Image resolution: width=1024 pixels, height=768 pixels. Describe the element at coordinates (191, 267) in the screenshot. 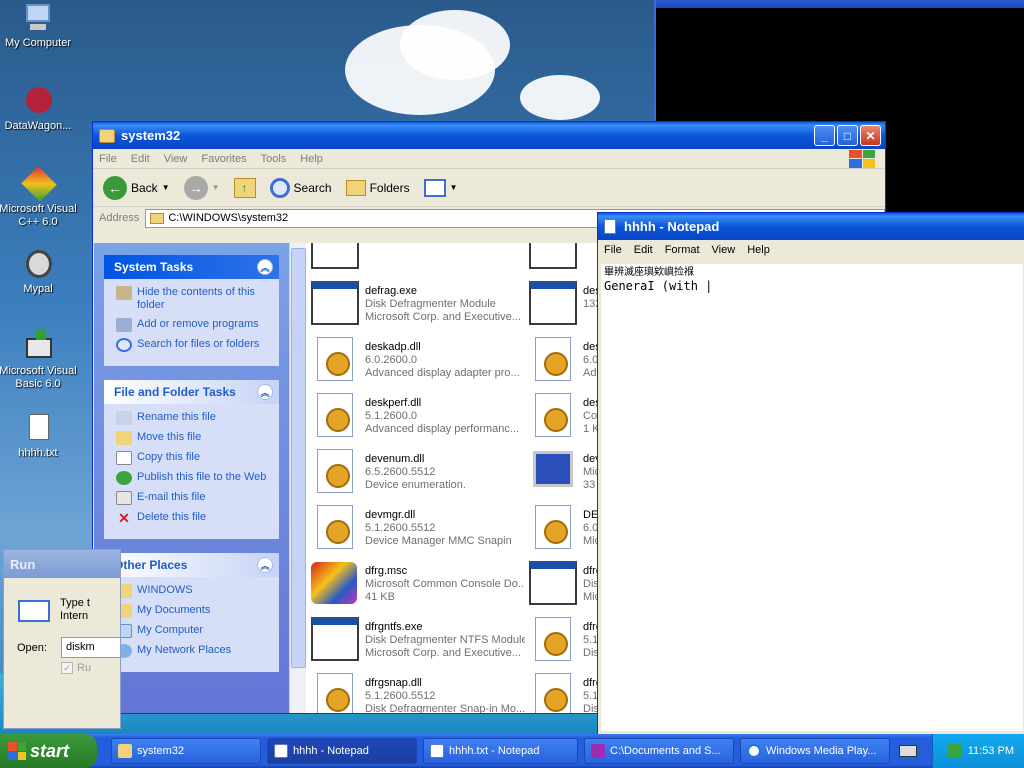

I see `system-tasks-header: System Tasks ︽` at that location.